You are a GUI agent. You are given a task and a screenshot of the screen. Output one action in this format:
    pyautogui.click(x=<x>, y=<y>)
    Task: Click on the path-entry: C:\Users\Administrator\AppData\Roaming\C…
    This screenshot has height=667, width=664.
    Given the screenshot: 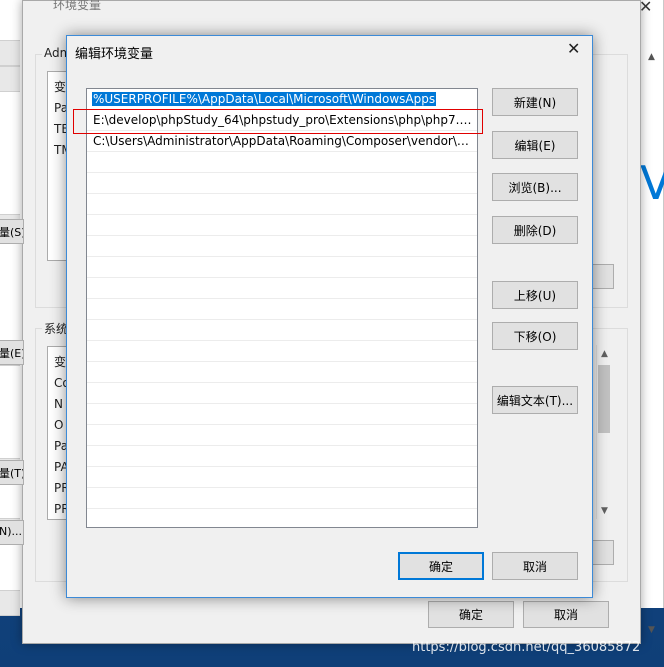 What is the action you would take?
    pyautogui.click(x=284, y=141)
    